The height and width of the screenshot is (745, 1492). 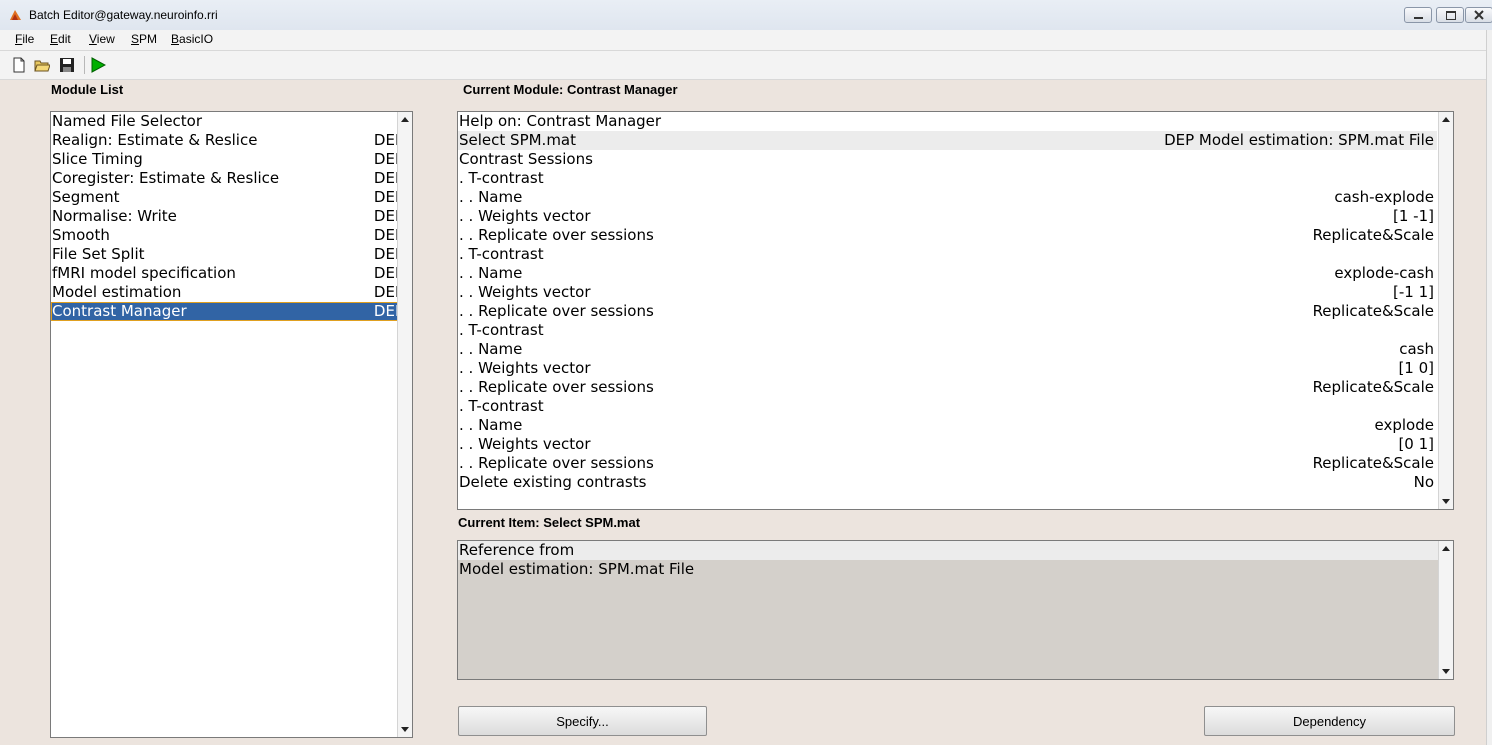 I want to click on module-item: Realign: Estimate & Reslice DEP, so click(x=231, y=140).